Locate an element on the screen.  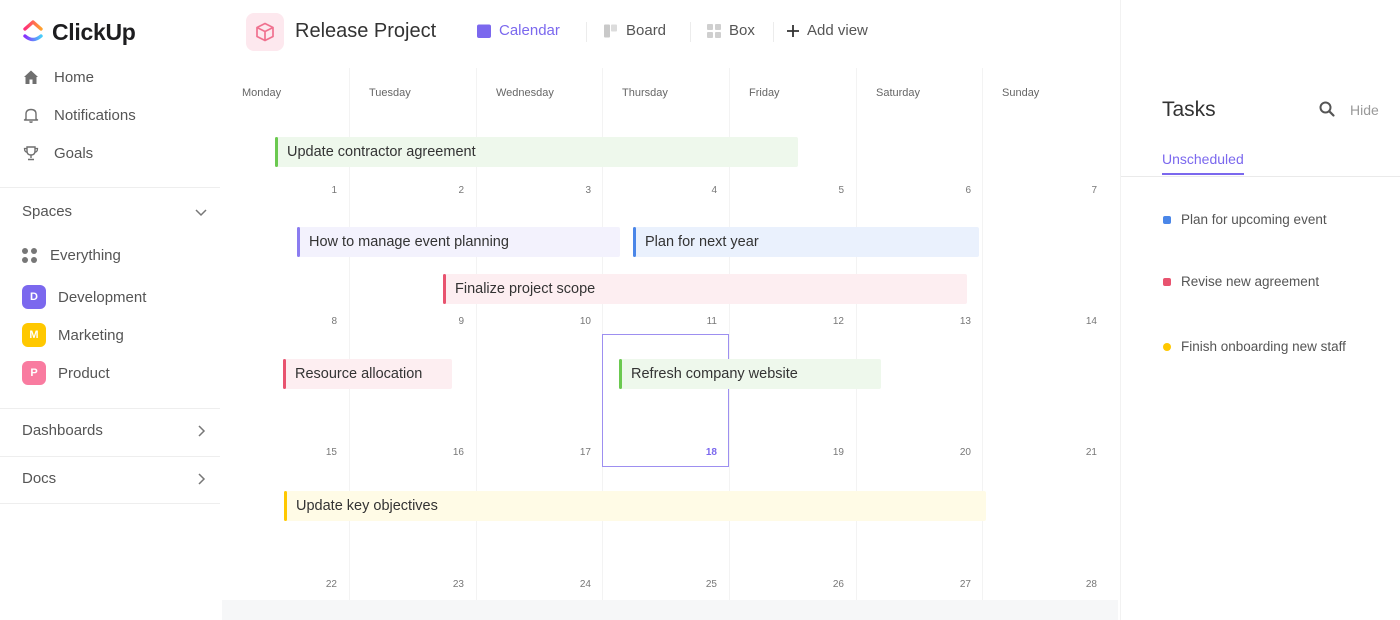
nav-notifications-label: Notifications is located at coordinates (95, 115).